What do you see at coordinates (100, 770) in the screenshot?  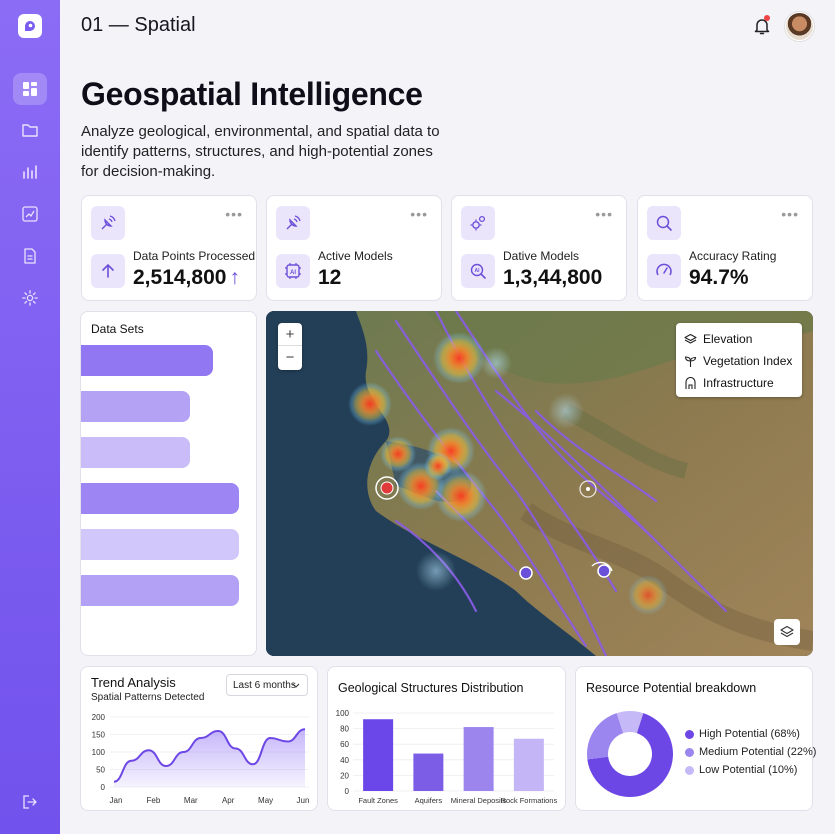 I see `y-tick-label: 50` at bounding box center [100, 770].